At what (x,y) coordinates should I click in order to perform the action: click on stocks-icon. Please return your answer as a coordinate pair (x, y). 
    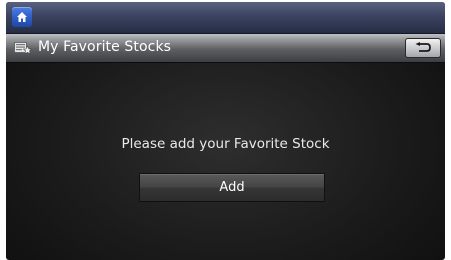
    Looking at the image, I should click on (23, 48).